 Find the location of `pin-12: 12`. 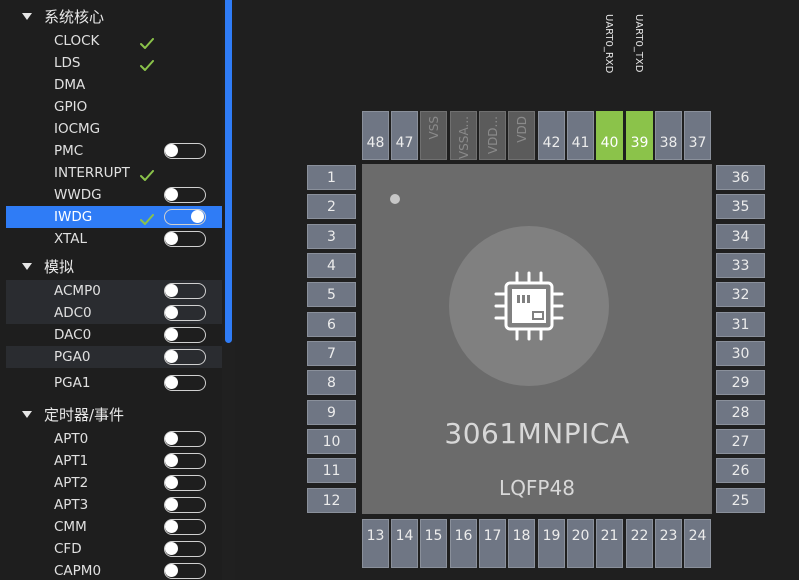

pin-12: 12 is located at coordinates (331, 500).